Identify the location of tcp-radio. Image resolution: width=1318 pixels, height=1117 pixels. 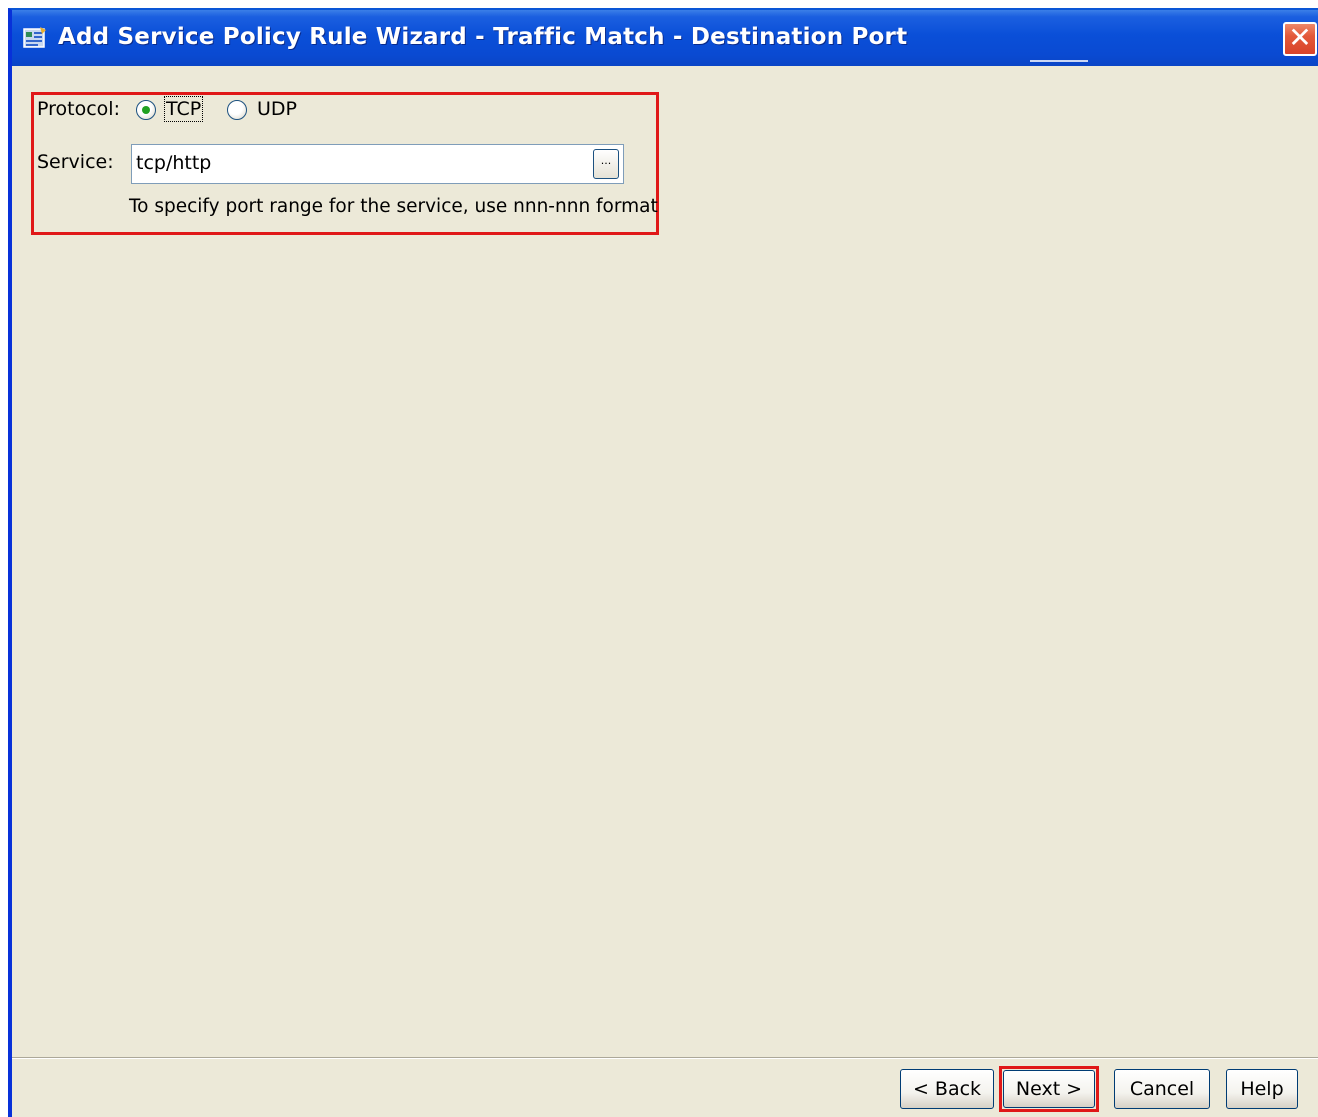
(146, 110).